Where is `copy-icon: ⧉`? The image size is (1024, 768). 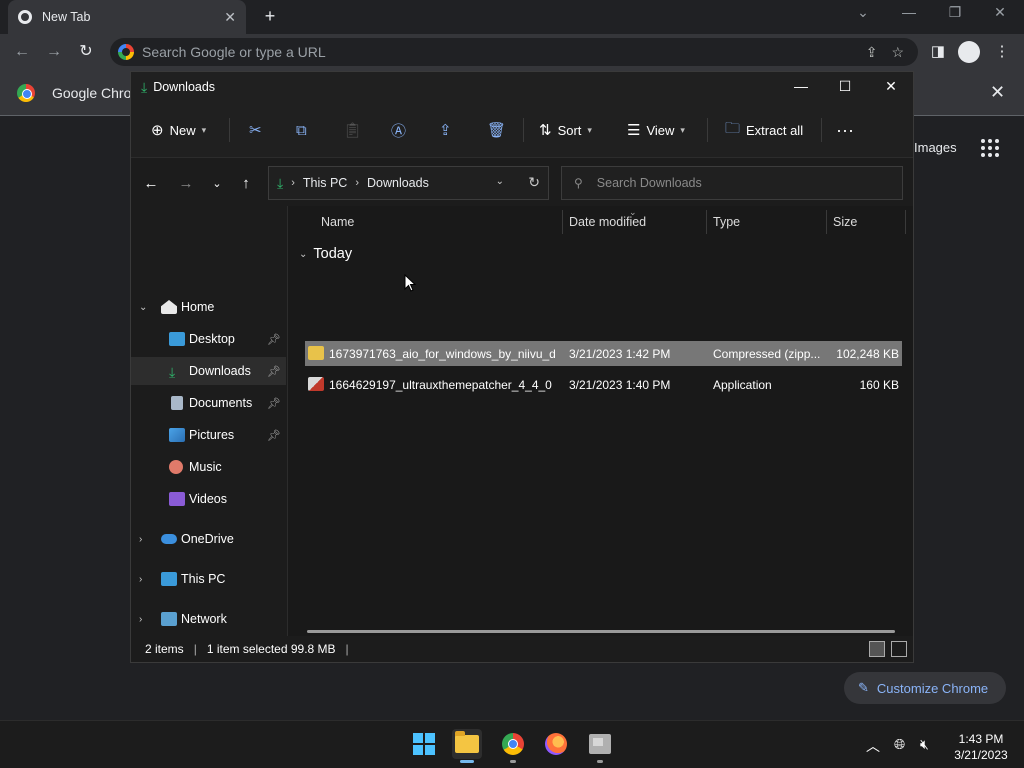 copy-icon: ⧉ is located at coordinates (301, 130).